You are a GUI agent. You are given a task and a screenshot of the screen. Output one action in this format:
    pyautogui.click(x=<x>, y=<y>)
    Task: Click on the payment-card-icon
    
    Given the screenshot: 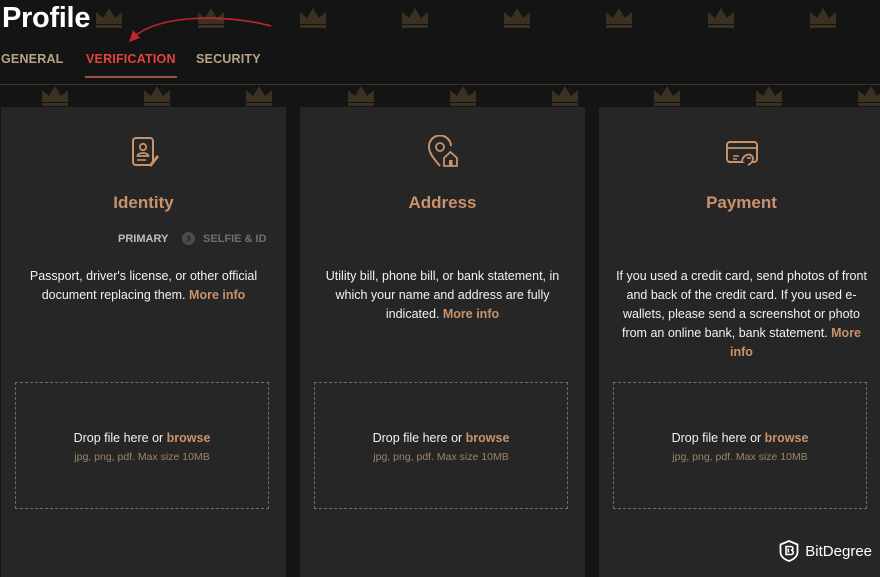 What is the action you would take?
    pyautogui.click(x=741, y=153)
    